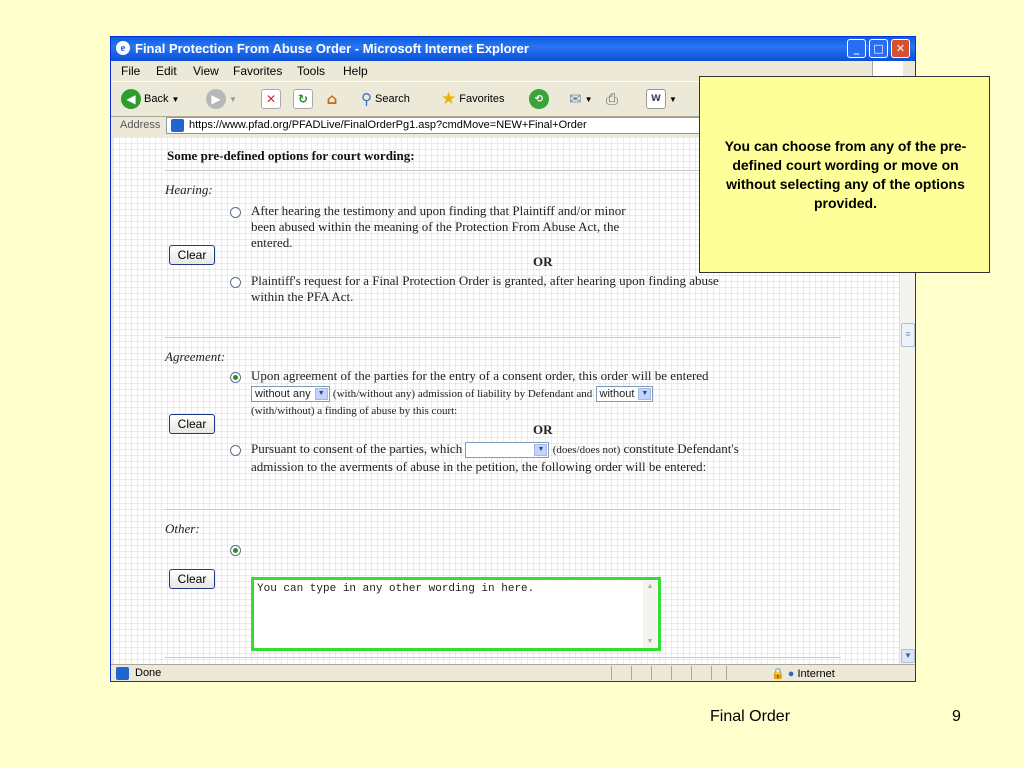 The width and height of the screenshot is (1024, 768). I want to click on other-section-label: Other:, so click(182, 528).